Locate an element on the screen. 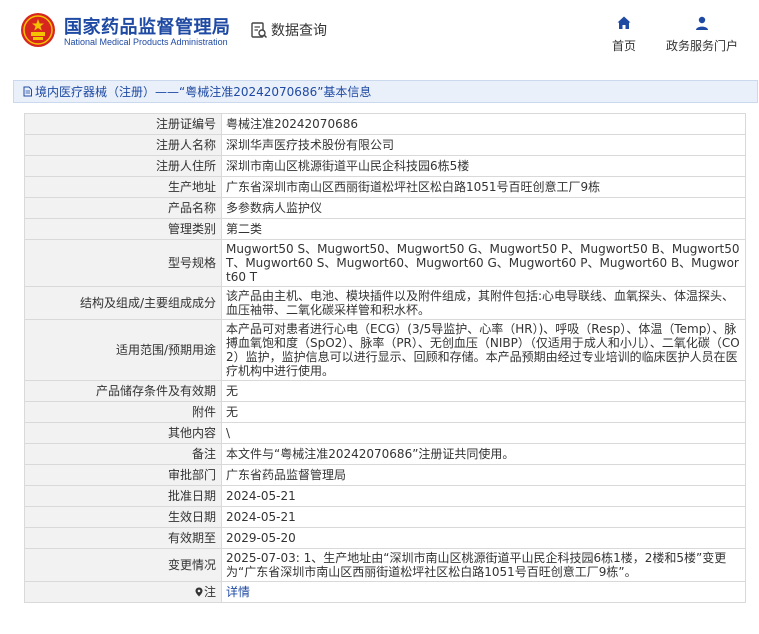 This screenshot has width=759, height=634. field-value: 广东省深圳市南山区西丽街道松坪社区松白路1051号百旺创意工厂9栋 is located at coordinates (483, 187).